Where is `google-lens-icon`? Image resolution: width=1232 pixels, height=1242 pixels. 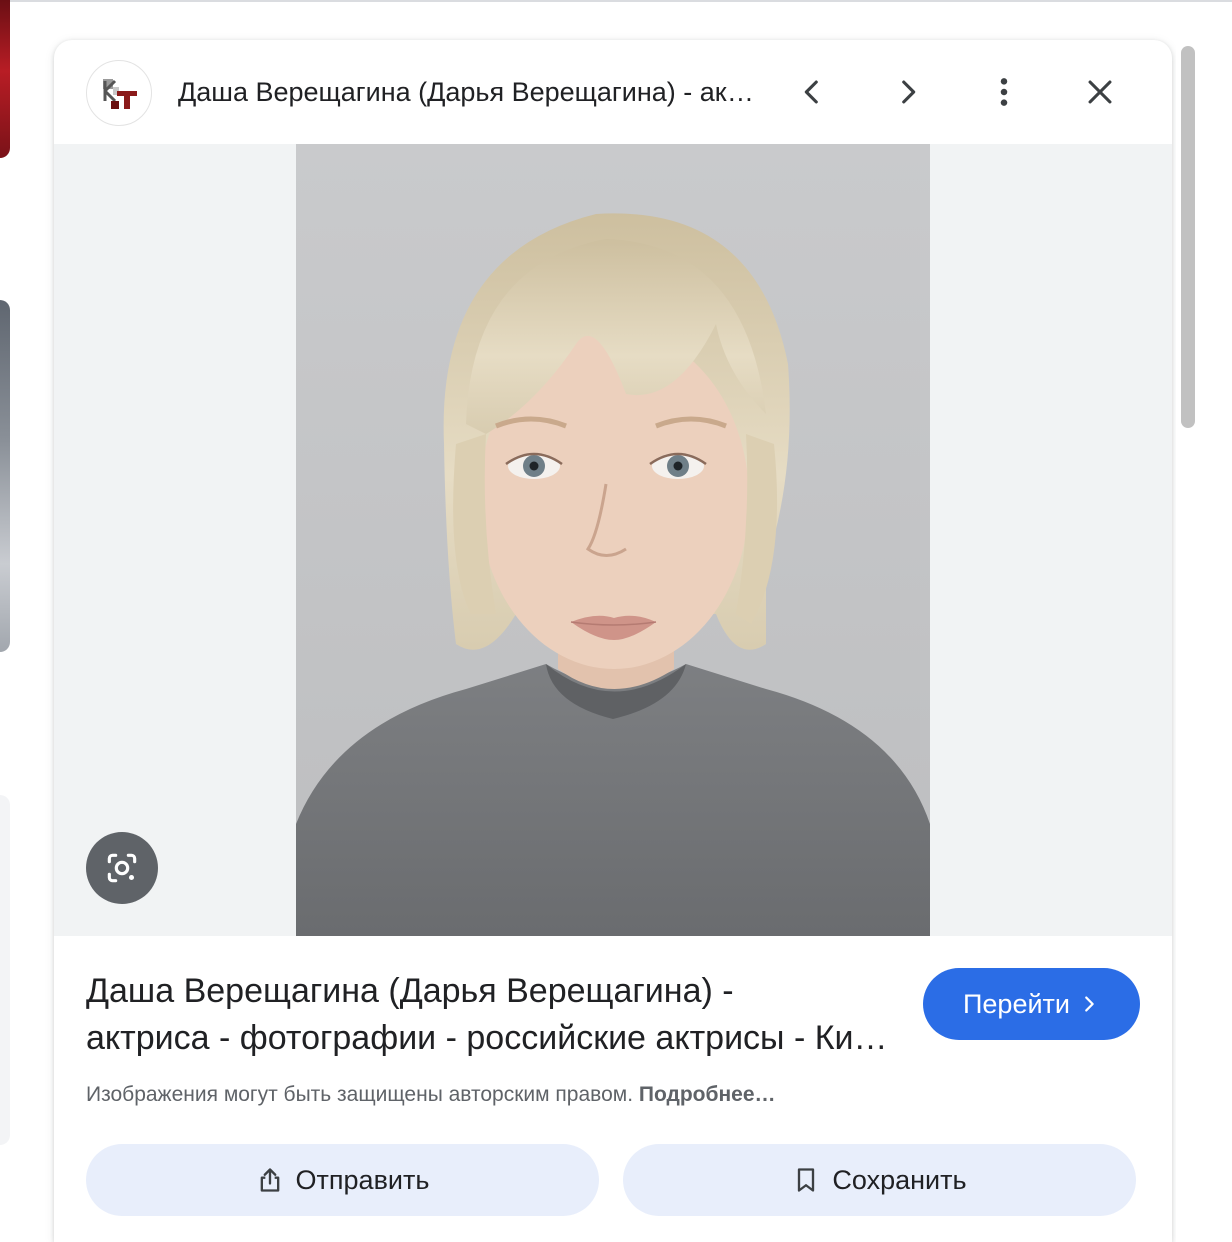 google-lens-icon is located at coordinates (122, 868).